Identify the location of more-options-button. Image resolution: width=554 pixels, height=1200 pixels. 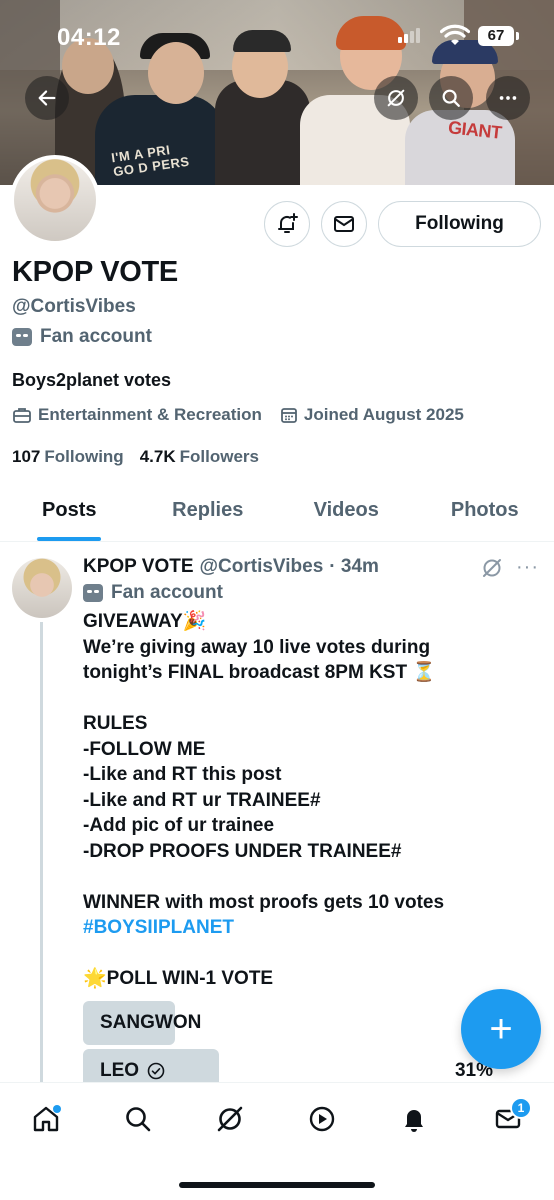
(508, 98).